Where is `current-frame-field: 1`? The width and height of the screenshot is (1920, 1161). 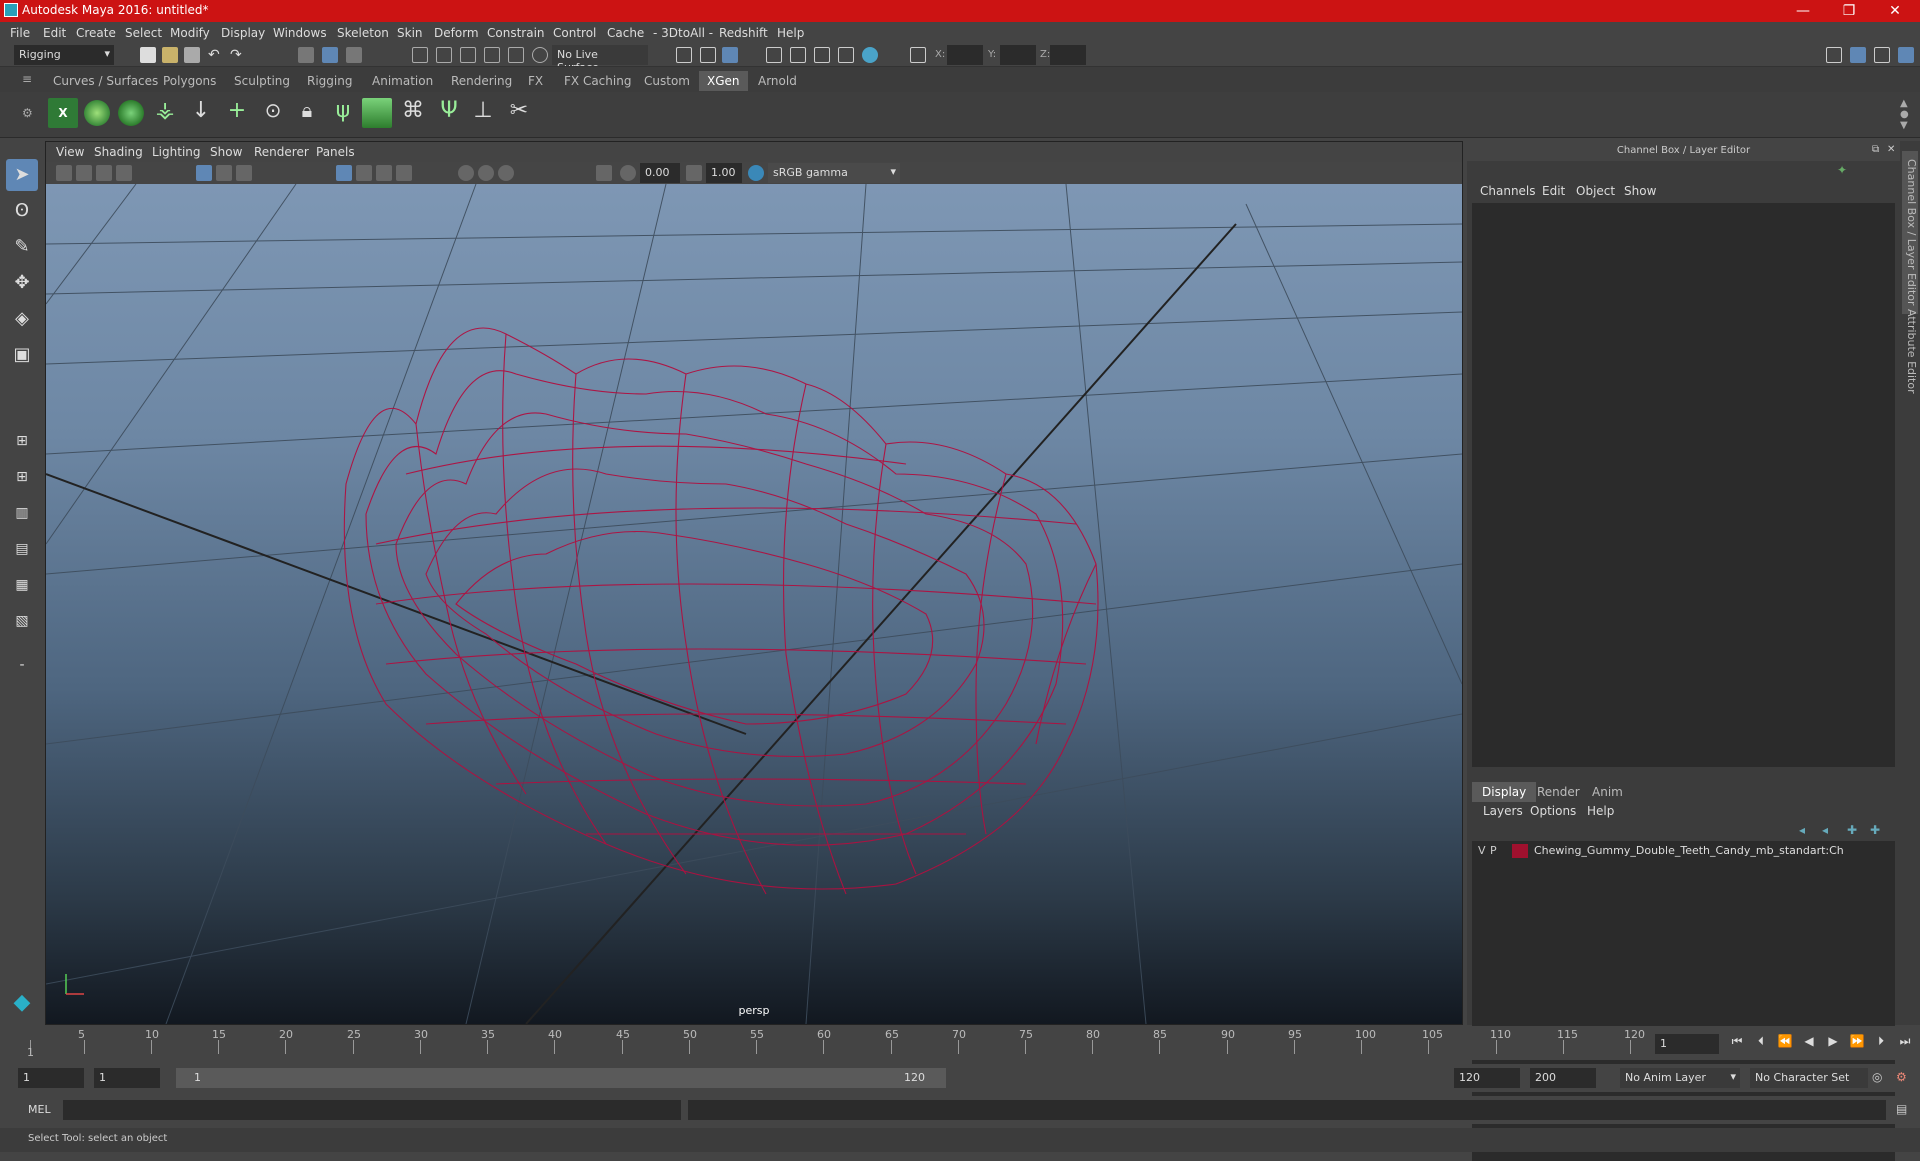
current-frame-field: 1 is located at coordinates (1687, 1044).